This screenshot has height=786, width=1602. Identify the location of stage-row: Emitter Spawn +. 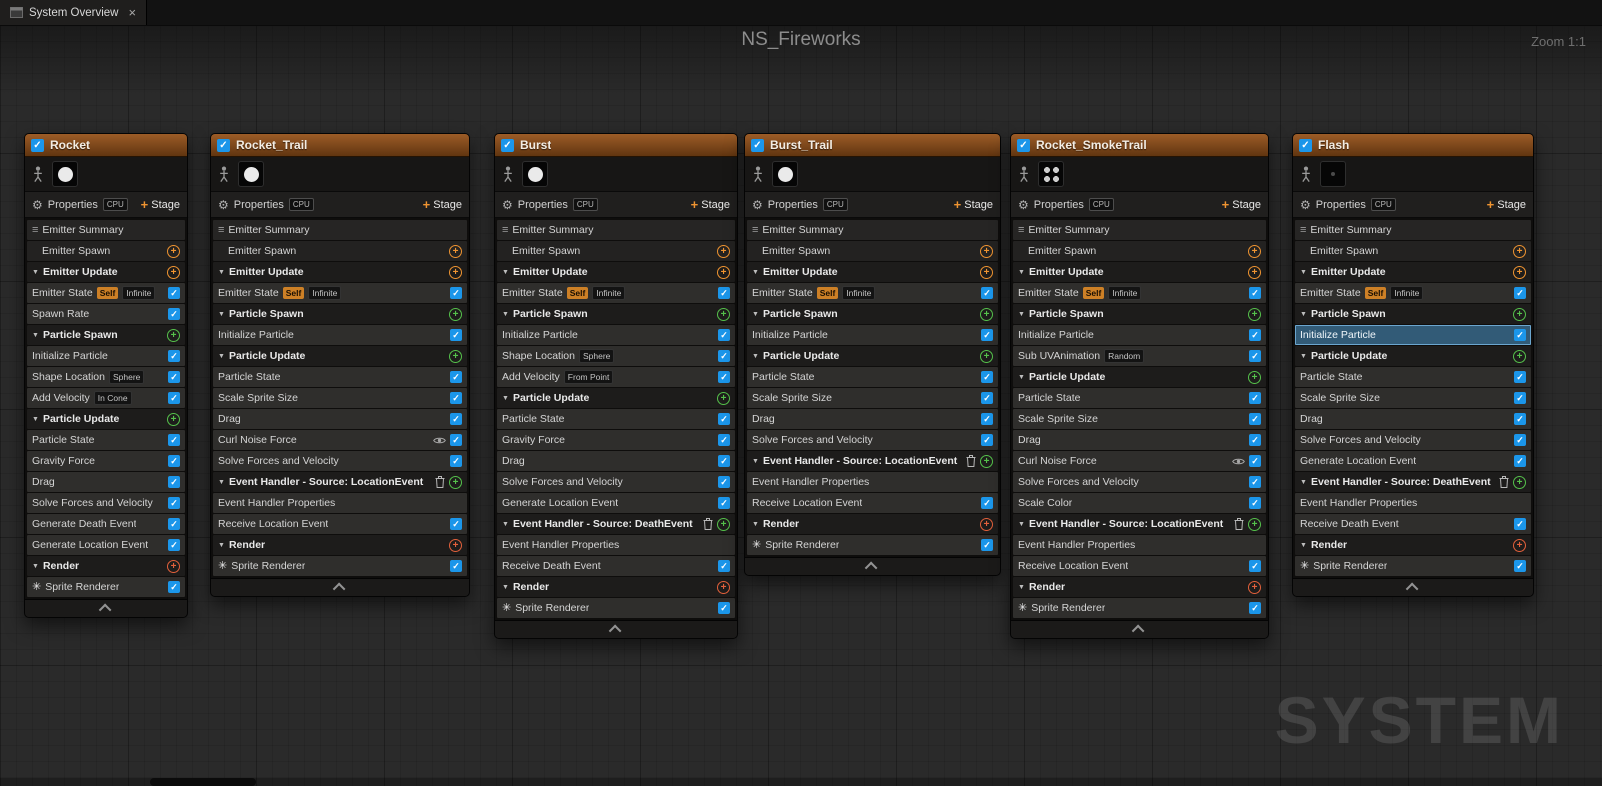
(872, 251).